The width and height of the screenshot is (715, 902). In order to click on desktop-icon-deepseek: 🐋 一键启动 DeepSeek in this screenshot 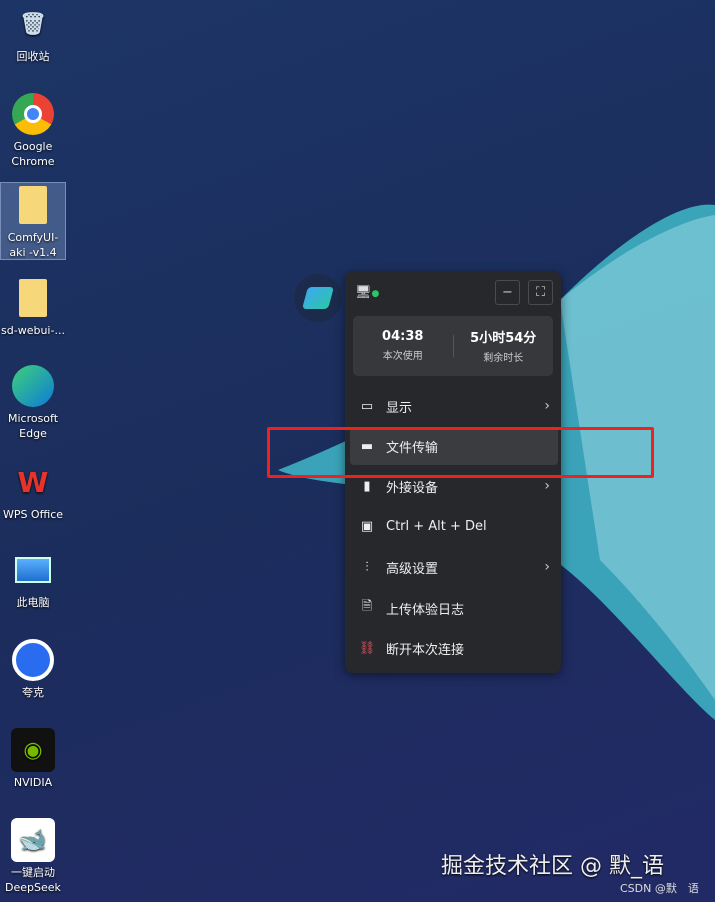, I will do `click(33, 856)`.